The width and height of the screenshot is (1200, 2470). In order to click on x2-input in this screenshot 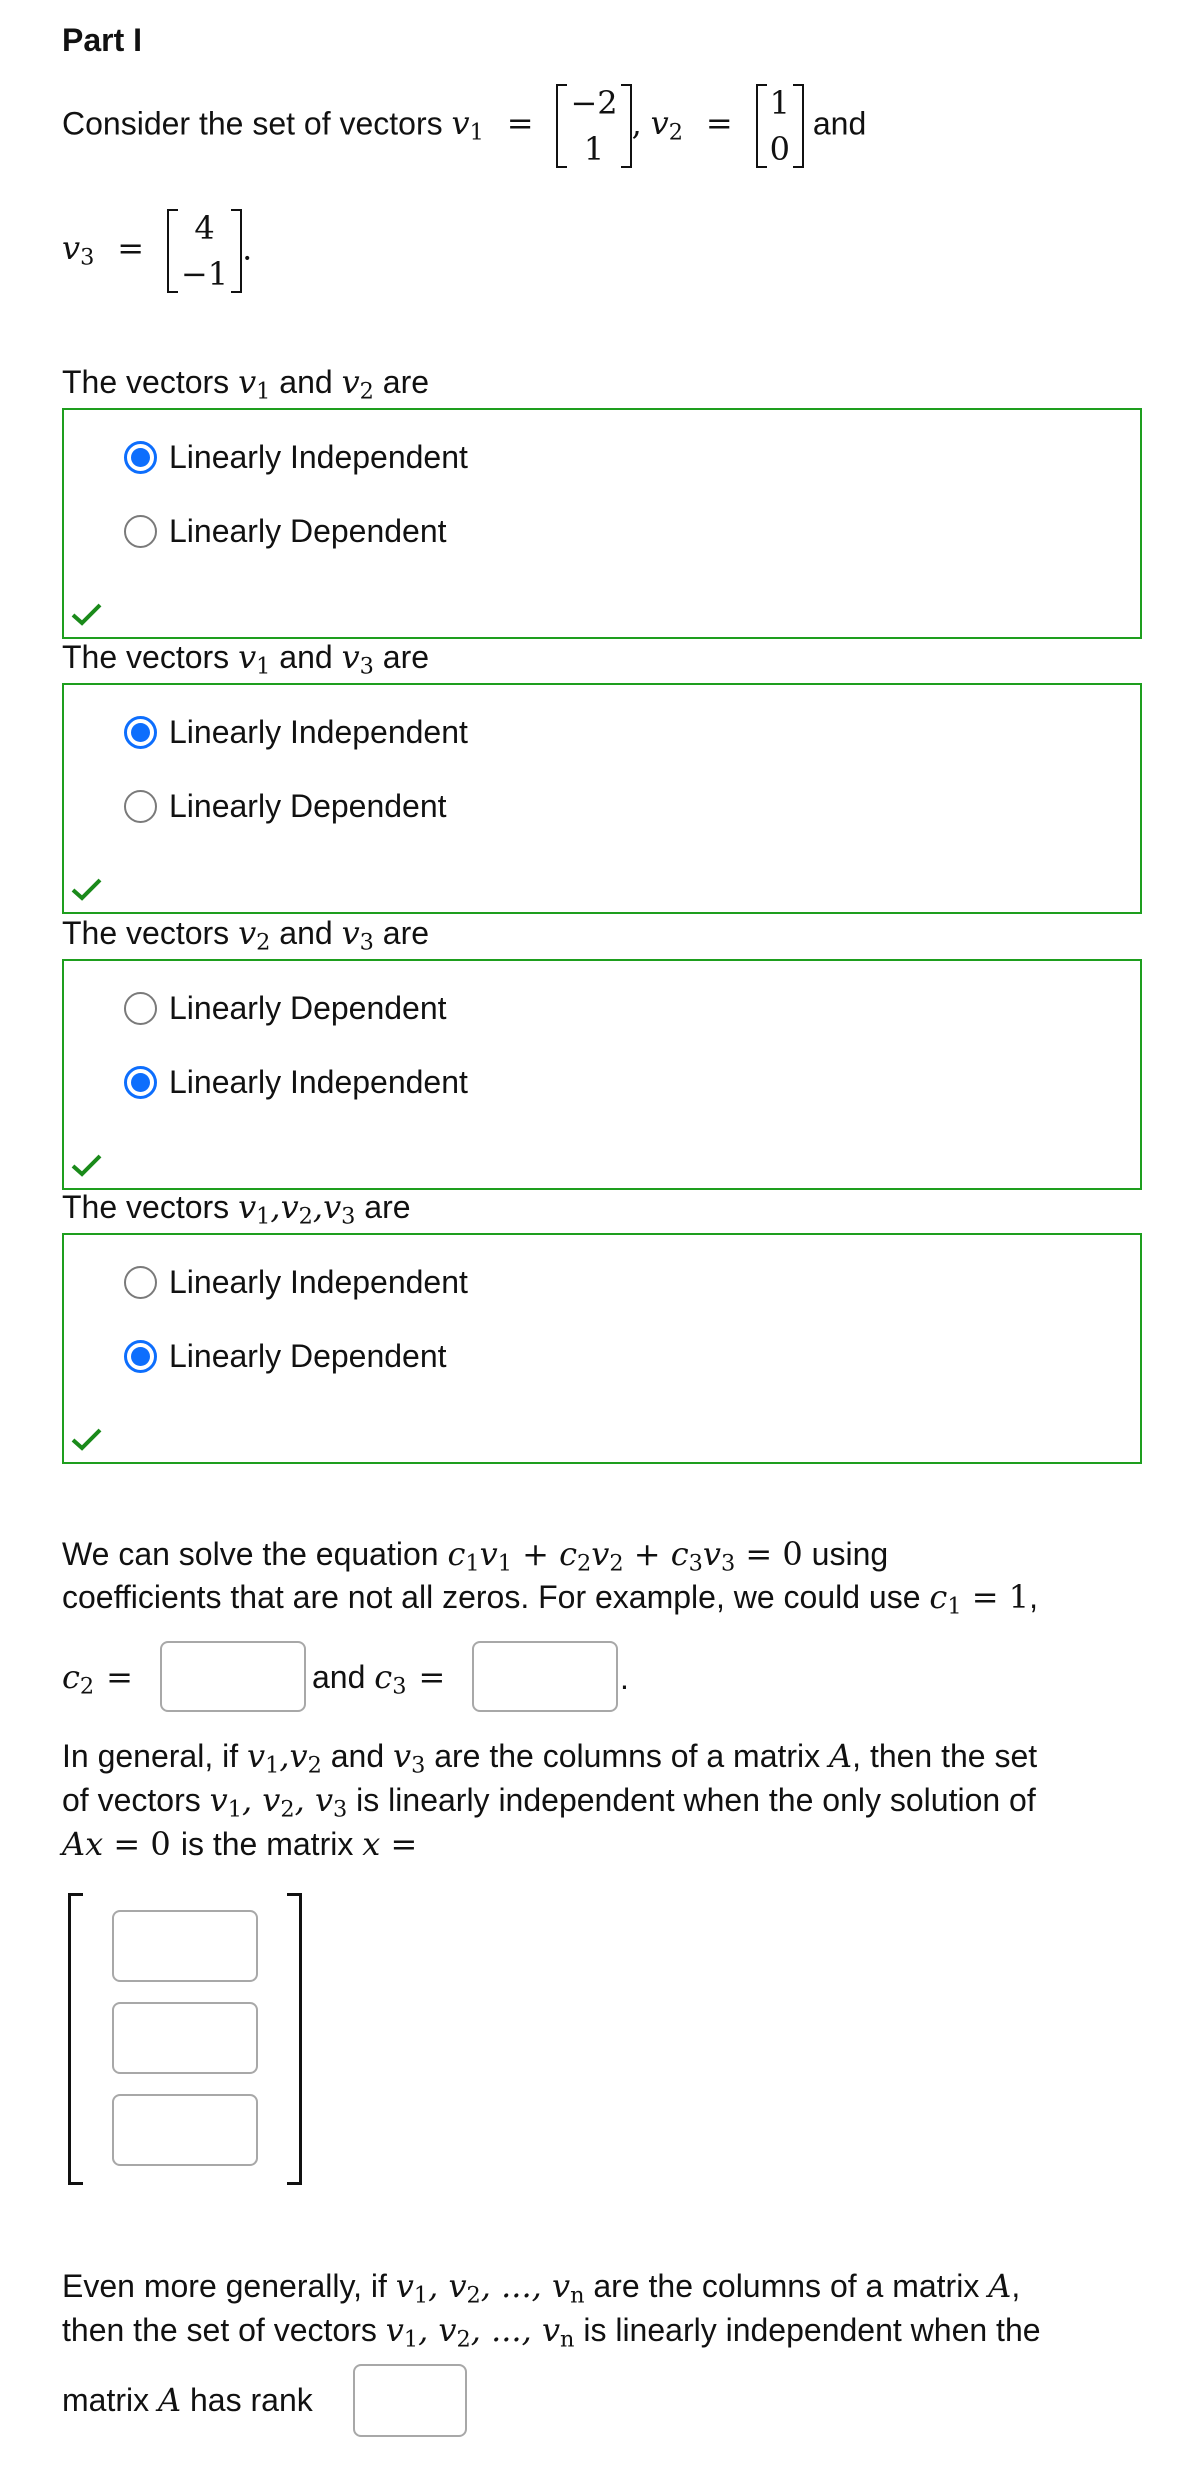, I will do `click(185, 2038)`.